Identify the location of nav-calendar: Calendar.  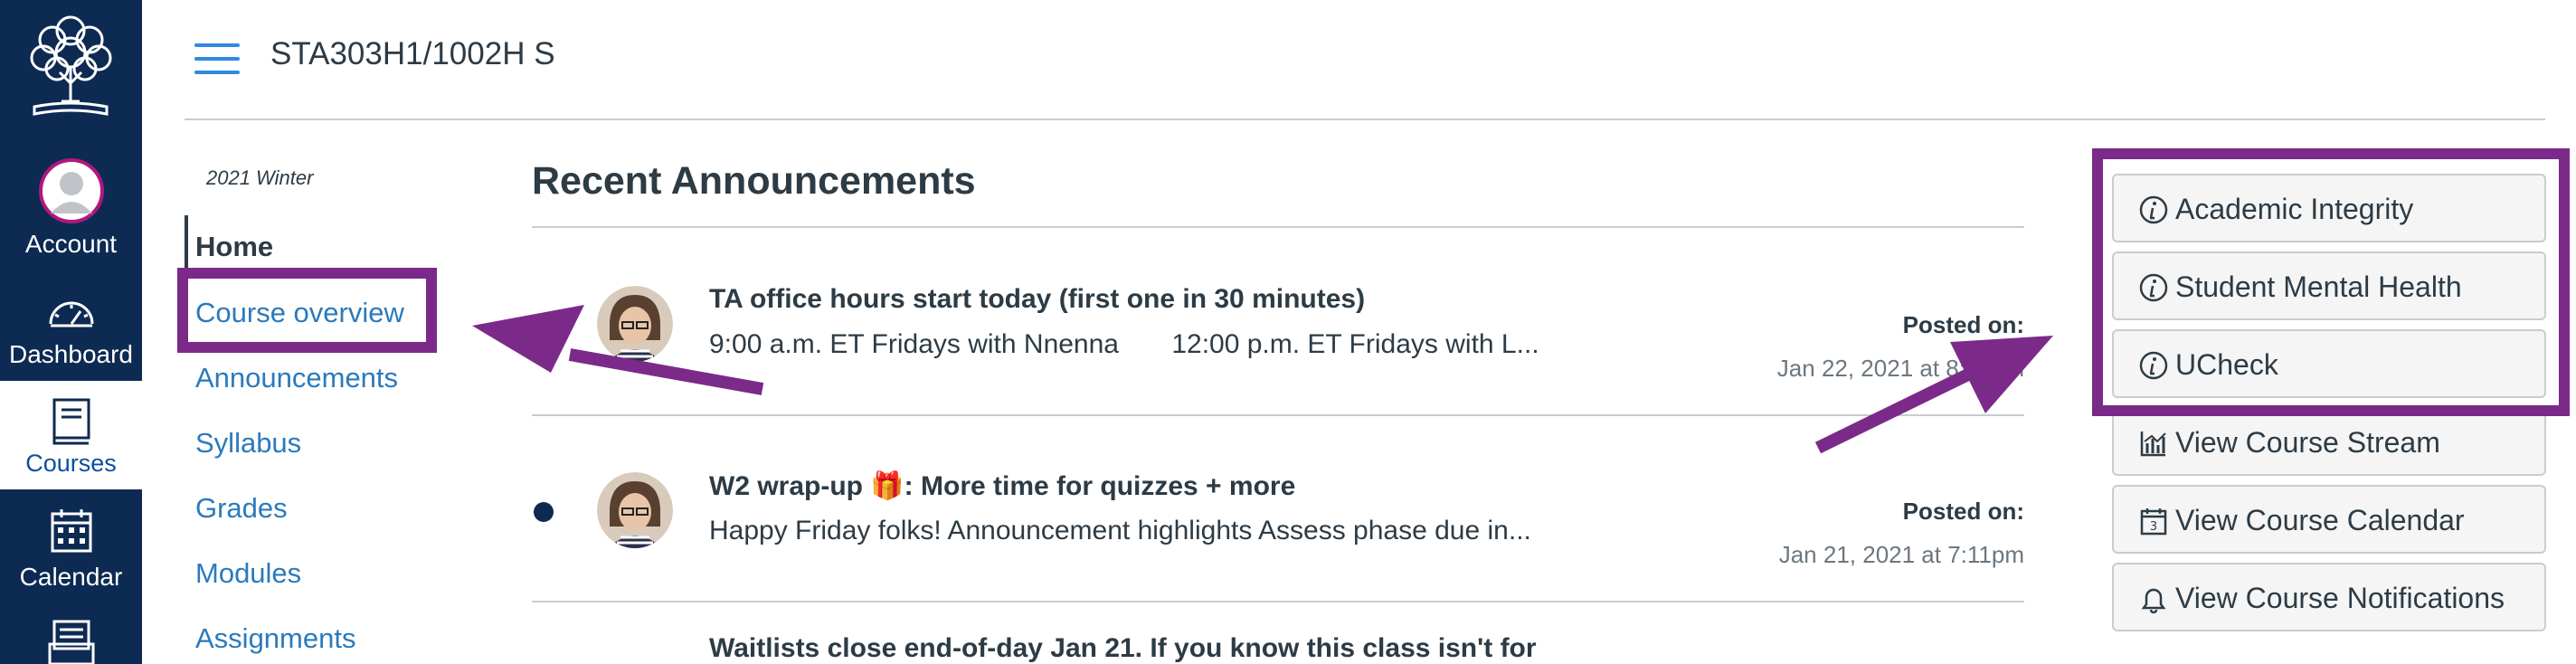
(71, 546).